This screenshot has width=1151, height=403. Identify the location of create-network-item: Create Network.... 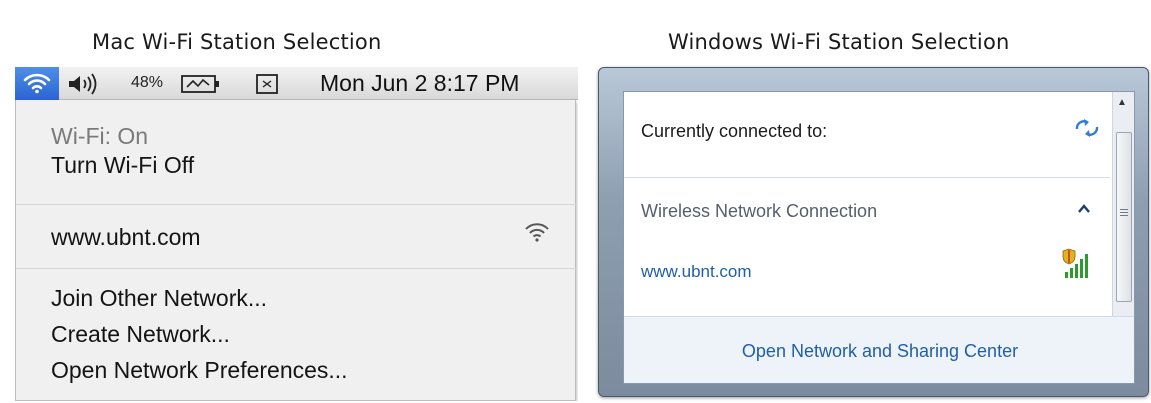
(140, 334).